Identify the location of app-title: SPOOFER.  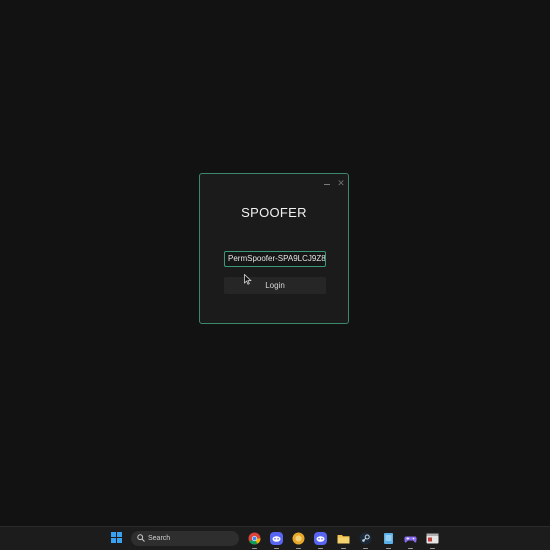
(274, 212).